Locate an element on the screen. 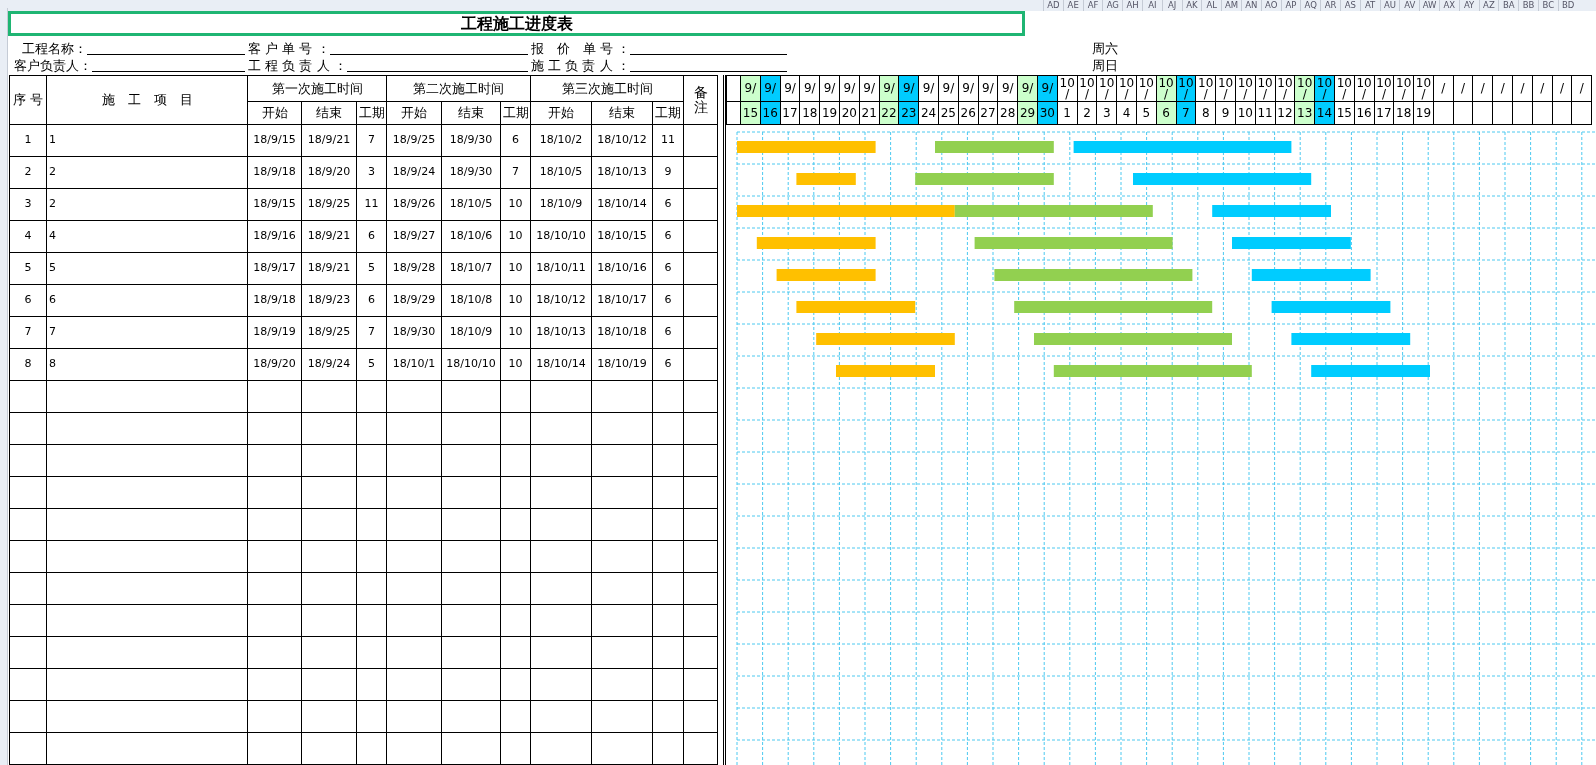  day-cell: 17 is located at coordinates (1384, 113).